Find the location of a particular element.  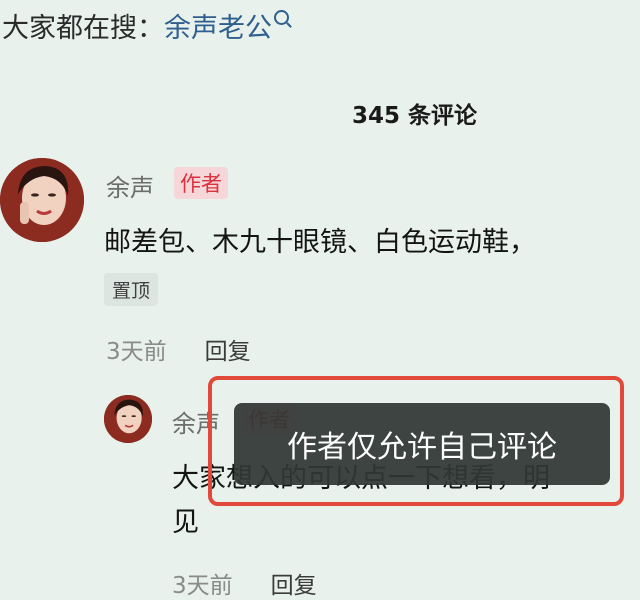

toast-message: 作者仅允许自己评论 is located at coordinates (422, 444).